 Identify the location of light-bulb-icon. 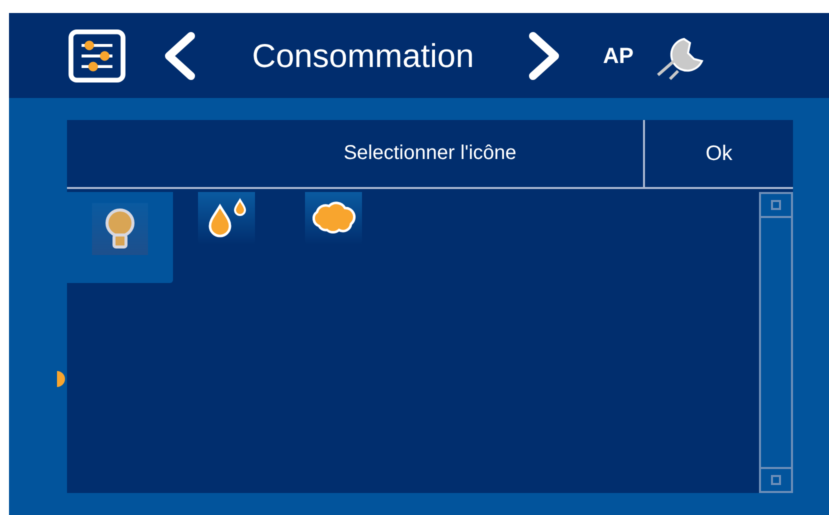
(120, 229).